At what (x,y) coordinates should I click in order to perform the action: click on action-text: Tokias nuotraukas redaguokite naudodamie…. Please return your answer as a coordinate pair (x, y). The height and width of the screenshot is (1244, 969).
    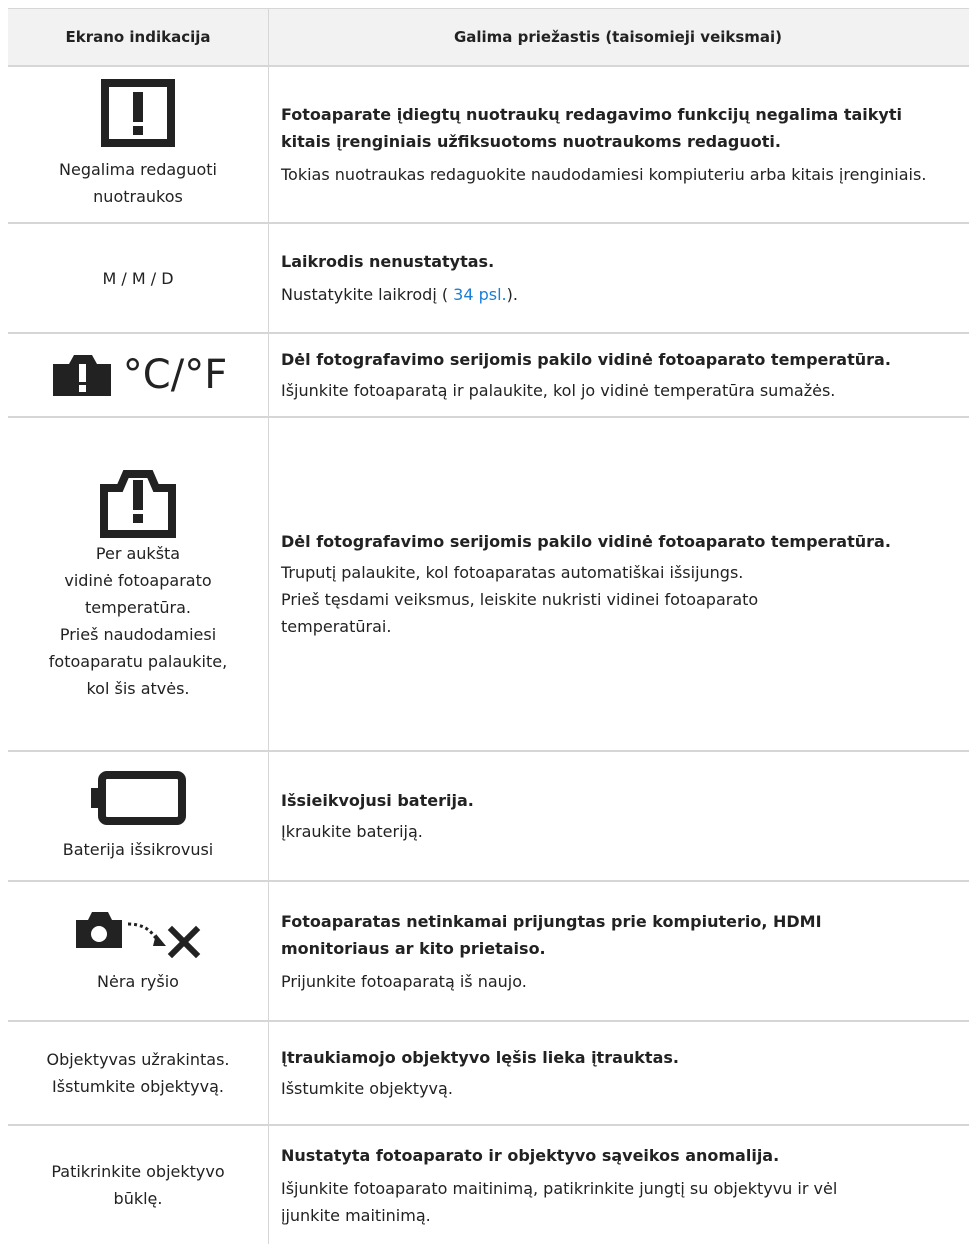
    Looking at the image, I should click on (604, 174).